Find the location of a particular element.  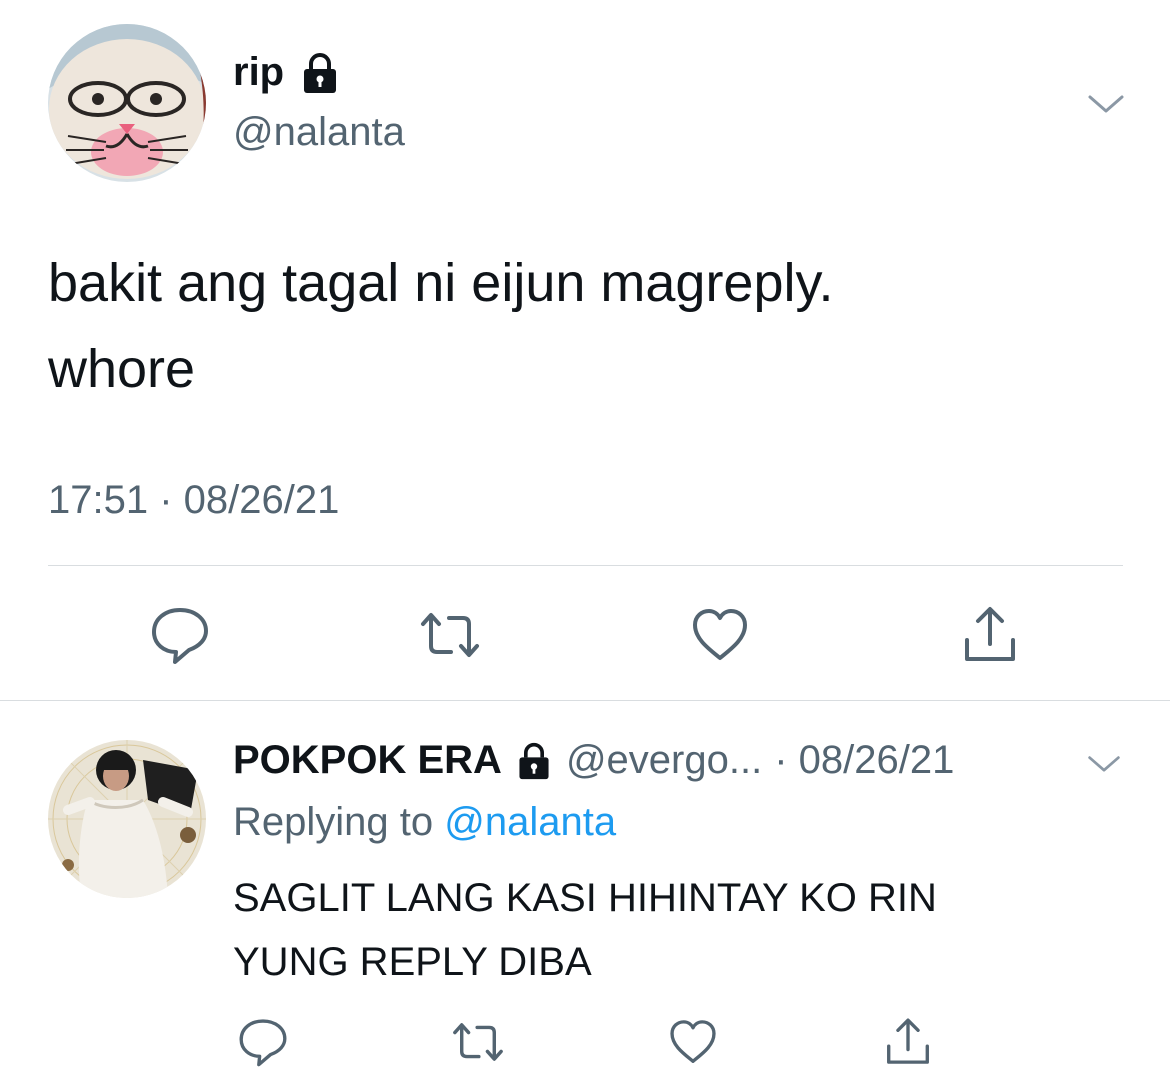

tweet-text: bakit ang tagal ni eijun magreply. whore is located at coordinates (588, 326).